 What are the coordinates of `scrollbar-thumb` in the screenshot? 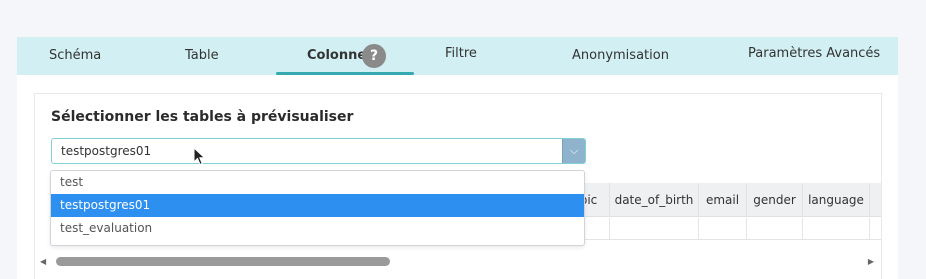 It's located at (223, 261).